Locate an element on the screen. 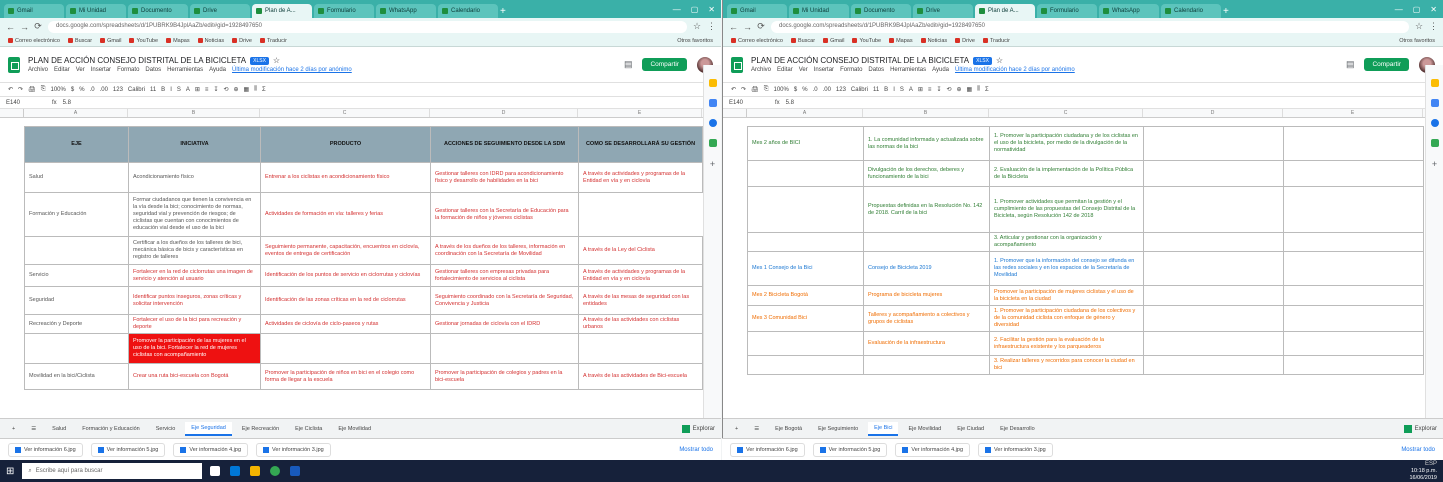  keep-icon is located at coordinates (1434, 83).